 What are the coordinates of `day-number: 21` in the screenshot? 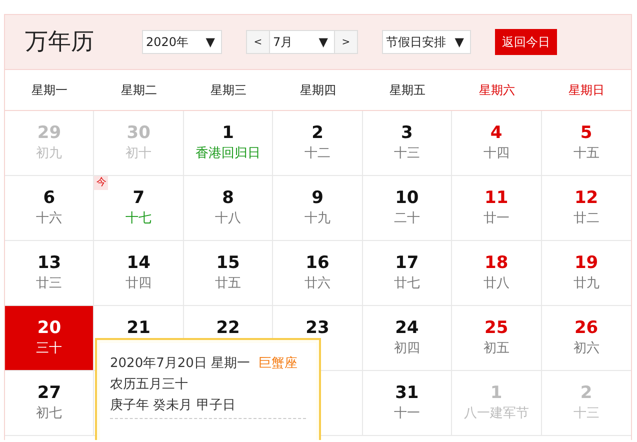 It's located at (138, 328).